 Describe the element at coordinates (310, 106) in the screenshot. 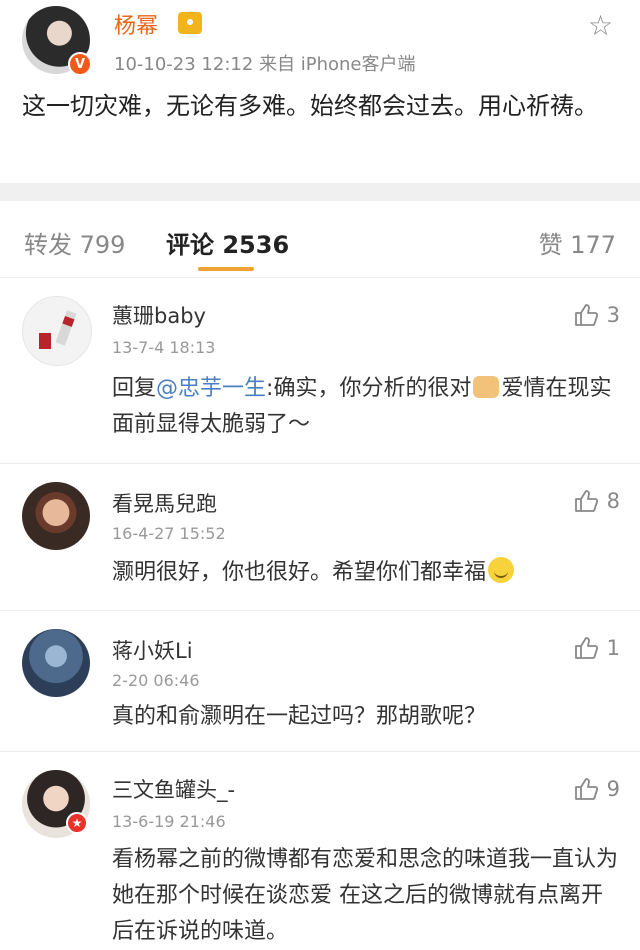

I see `post-body: 这一切灾难，无论有多难。始终都会过去。用心祈祷。` at that location.